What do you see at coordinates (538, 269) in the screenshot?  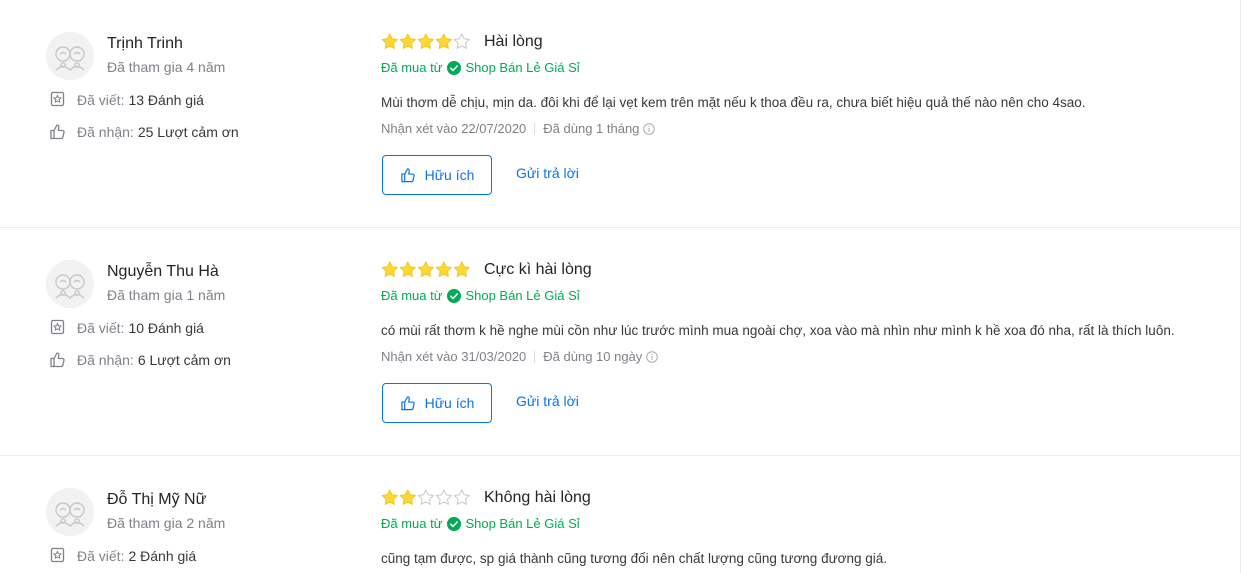 I see `review-title: Cực kì hài lòng` at bounding box center [538, 269].